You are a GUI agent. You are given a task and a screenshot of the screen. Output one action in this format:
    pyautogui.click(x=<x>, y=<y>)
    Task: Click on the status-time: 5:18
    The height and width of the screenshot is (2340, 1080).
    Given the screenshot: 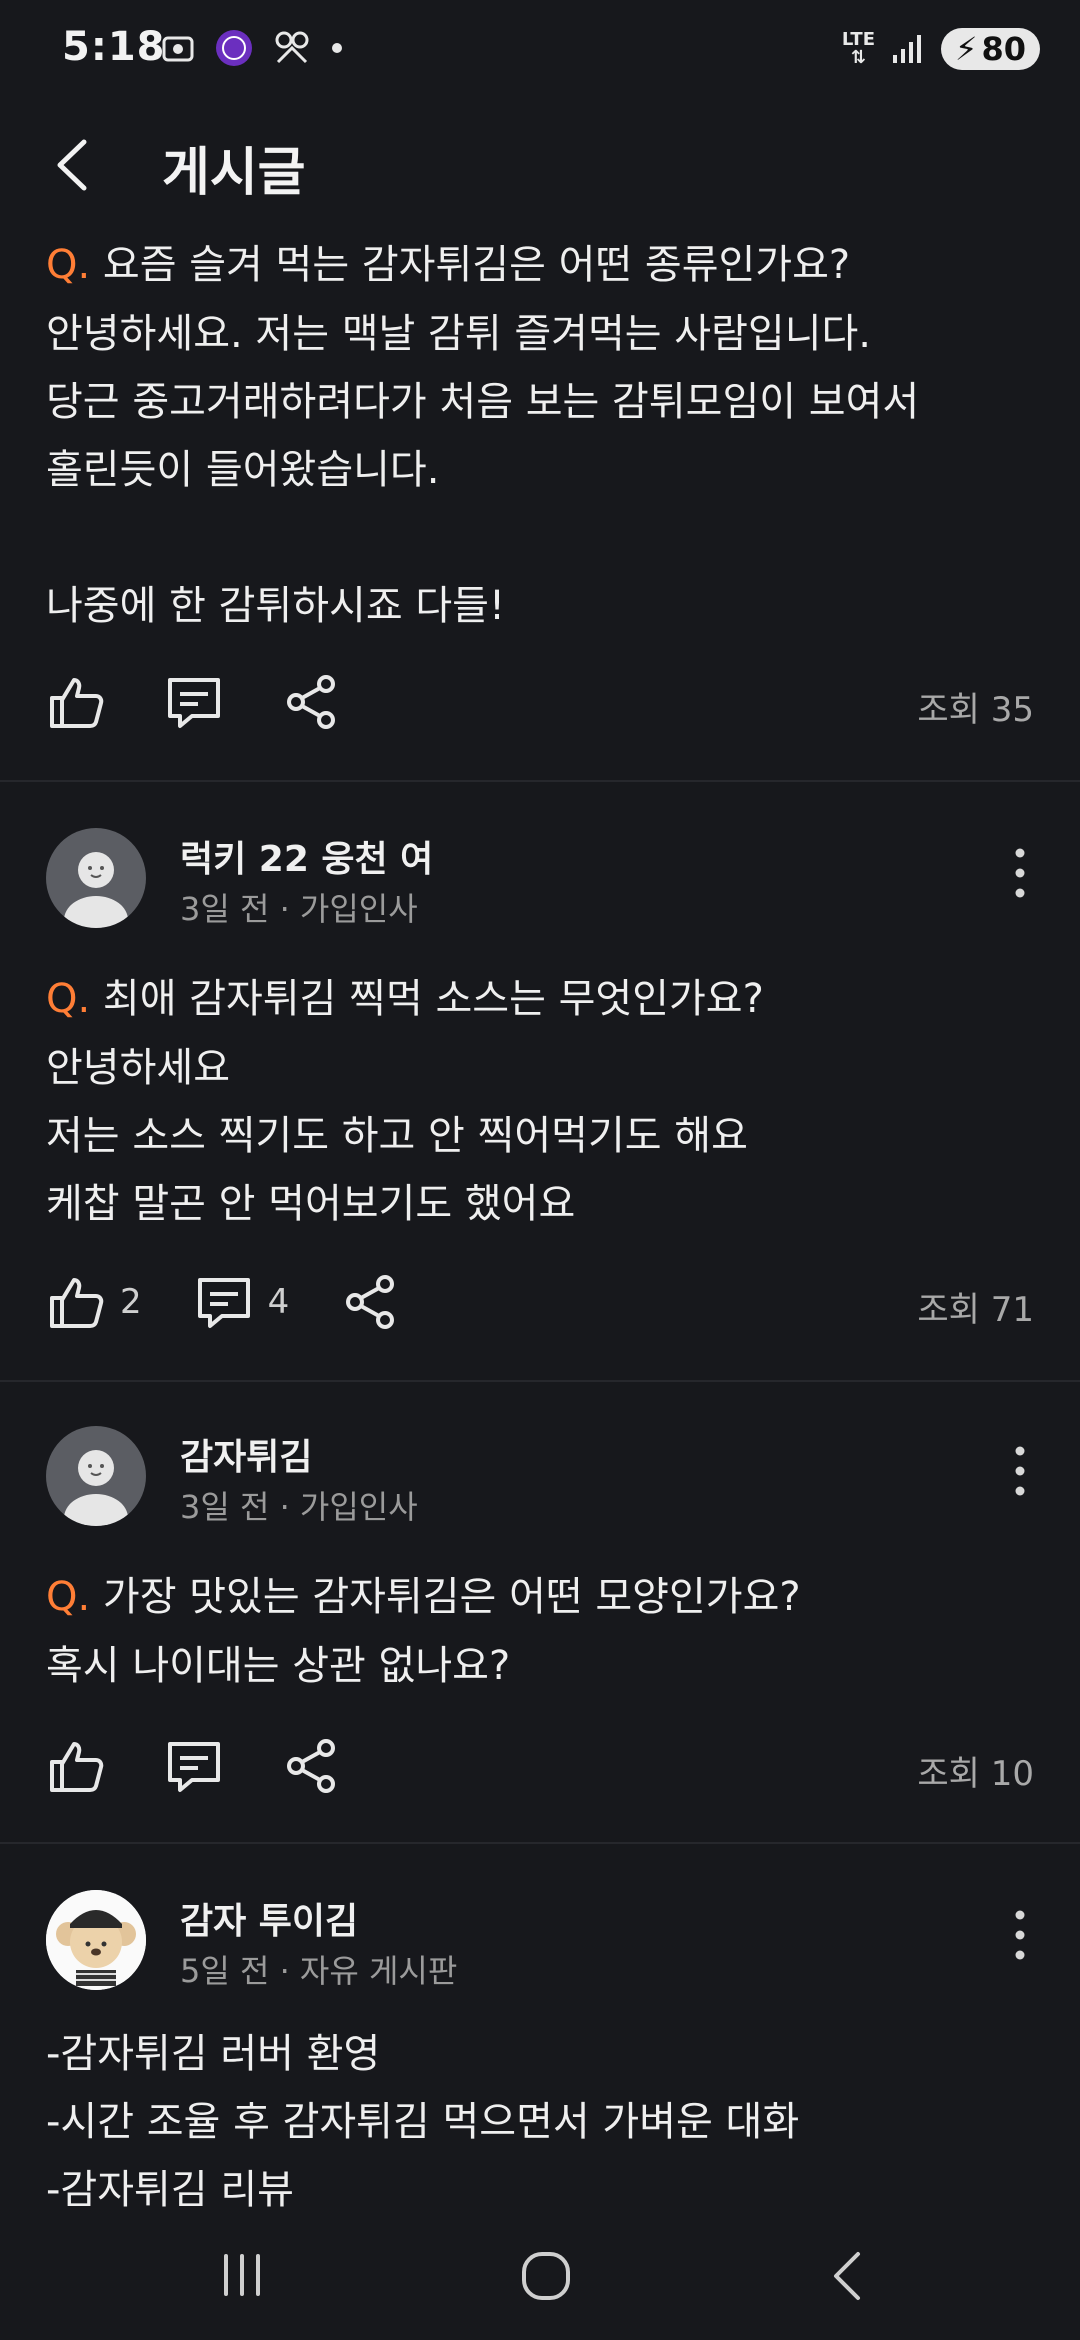 What is the action you would take?
    pyautogui.click(x=114, y=47)
    